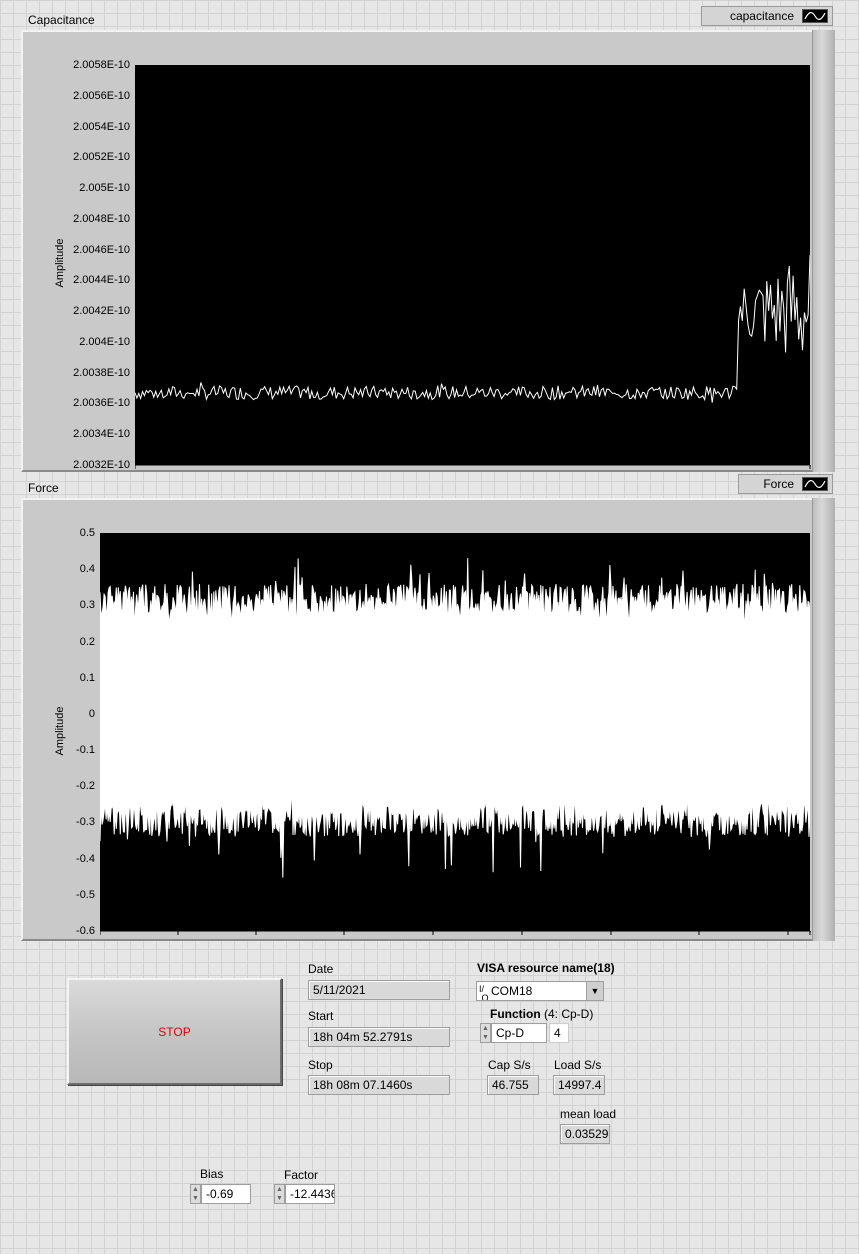  I want to click on capacitance-y-tick-label: 2.0052E-10, so click(101, 157).